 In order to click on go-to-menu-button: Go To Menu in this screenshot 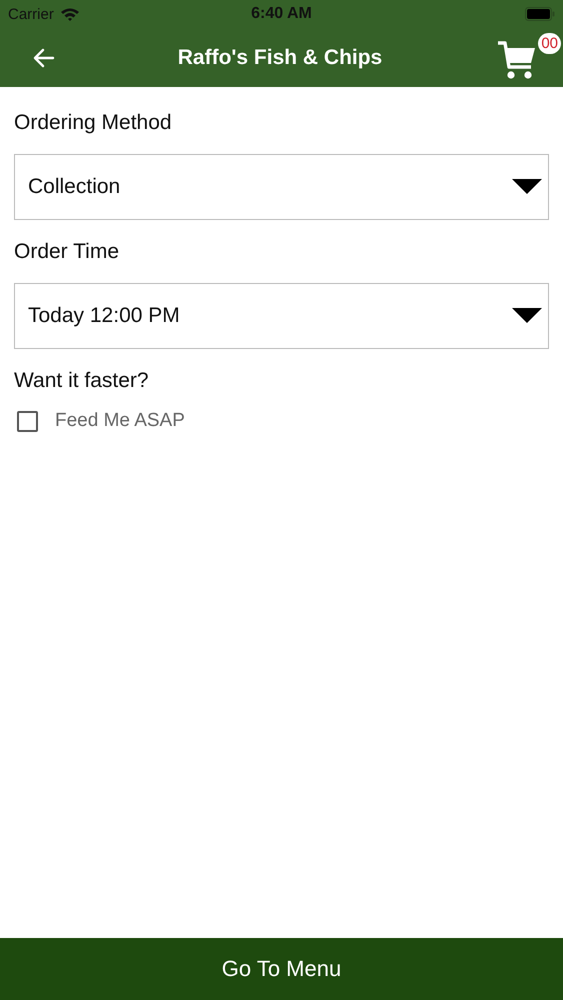, I will do `click(281, 969)`.